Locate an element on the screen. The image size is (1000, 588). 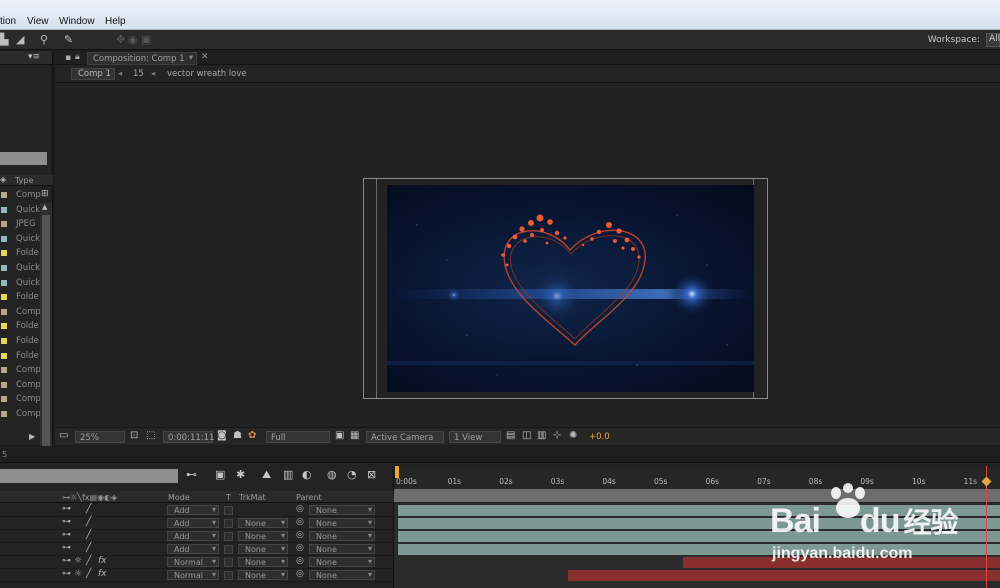
column-trkmat: TrkMat is located at coordinates (252, 497).